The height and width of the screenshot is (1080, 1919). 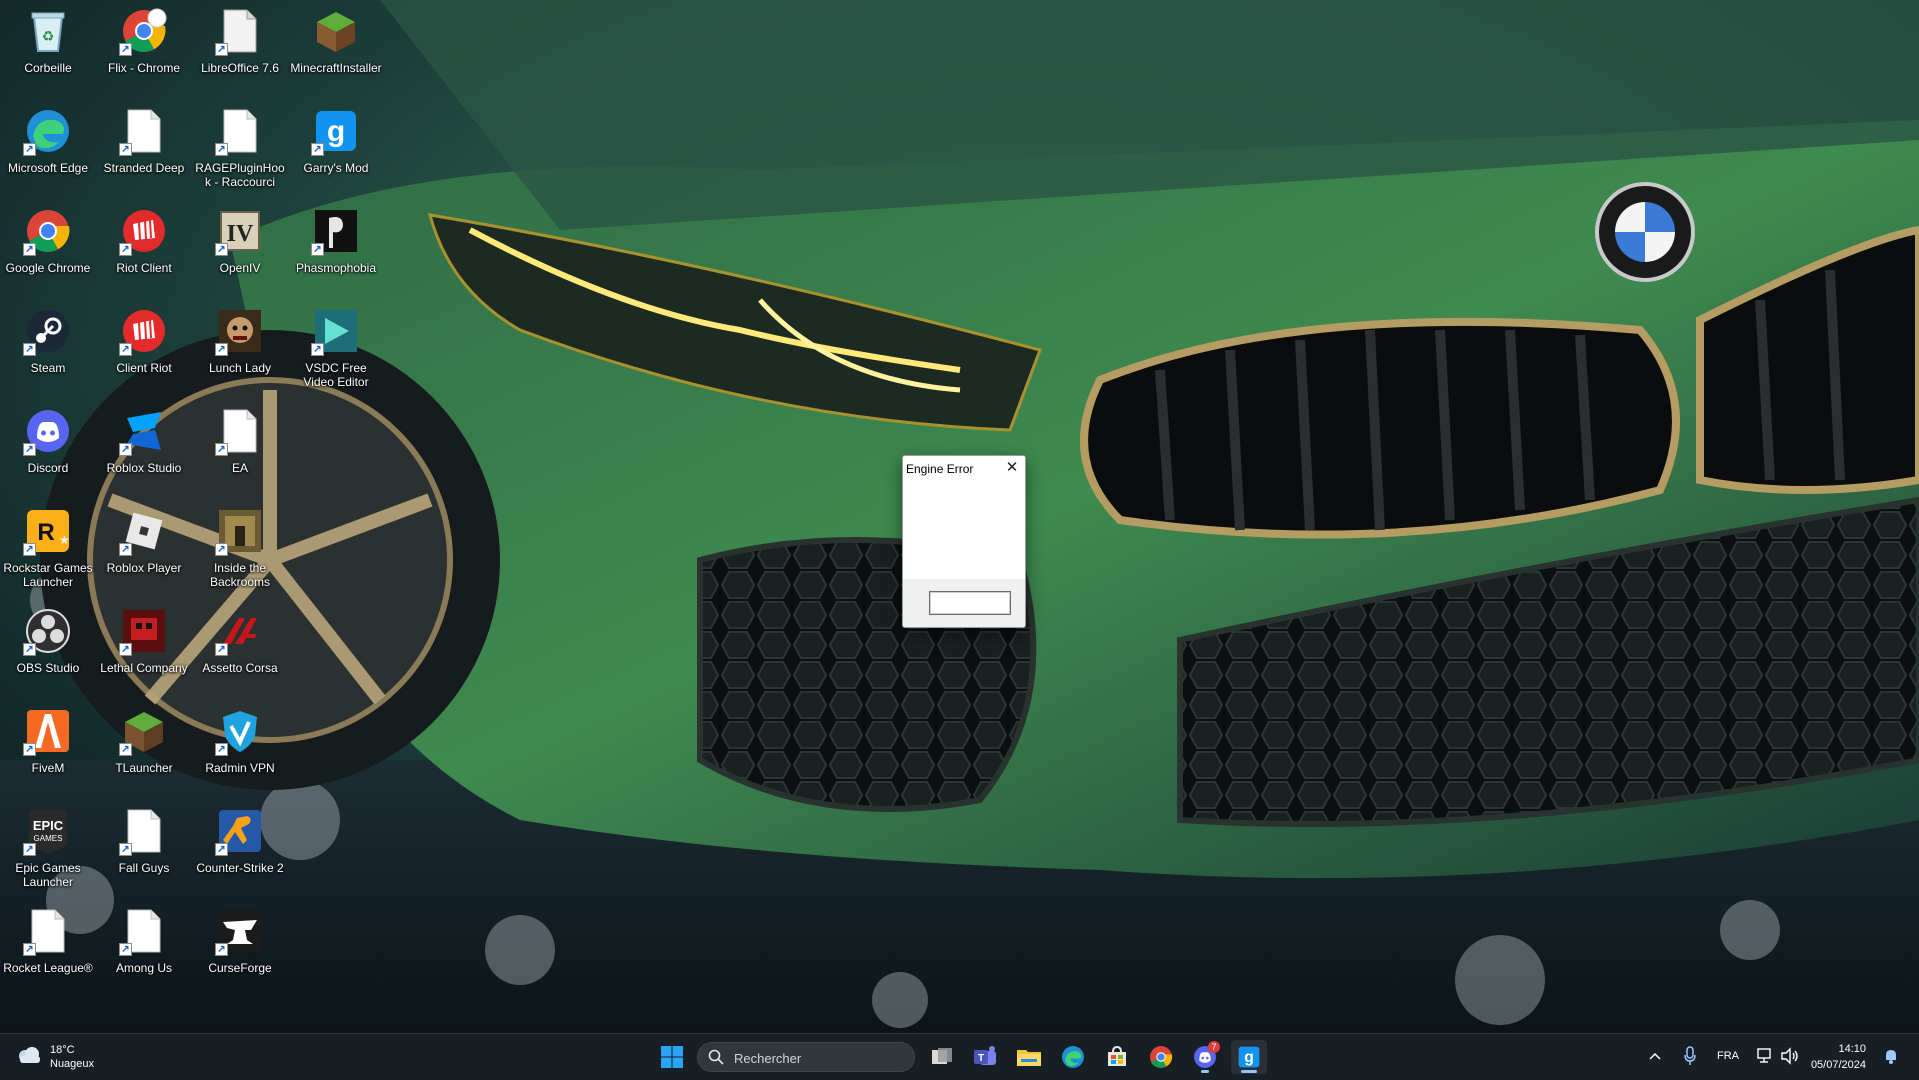 I want to click on cloud-icon, so click(x=29, y=1057).